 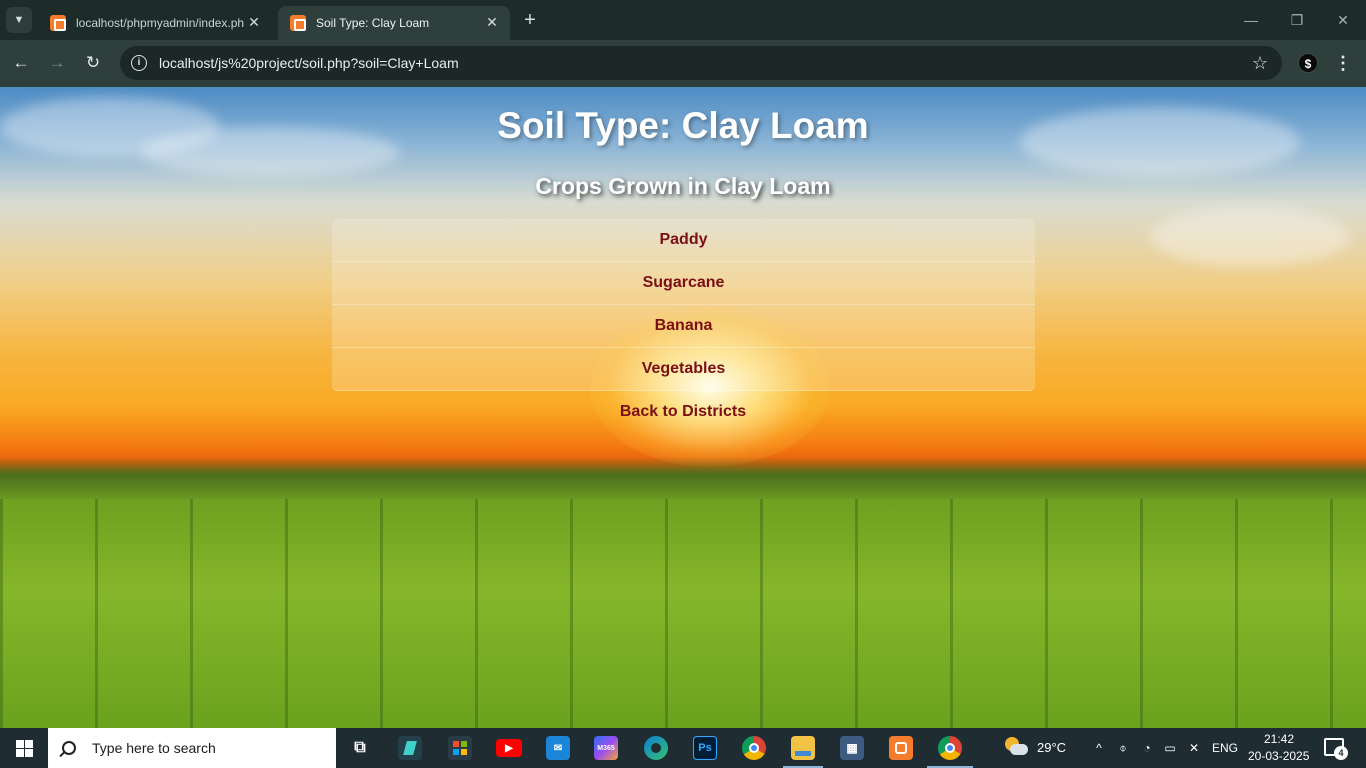 What do you see at coordinates (852, 748) in the screenshot?
I see `app-icon: ▦` at bounding box center [852, 748].